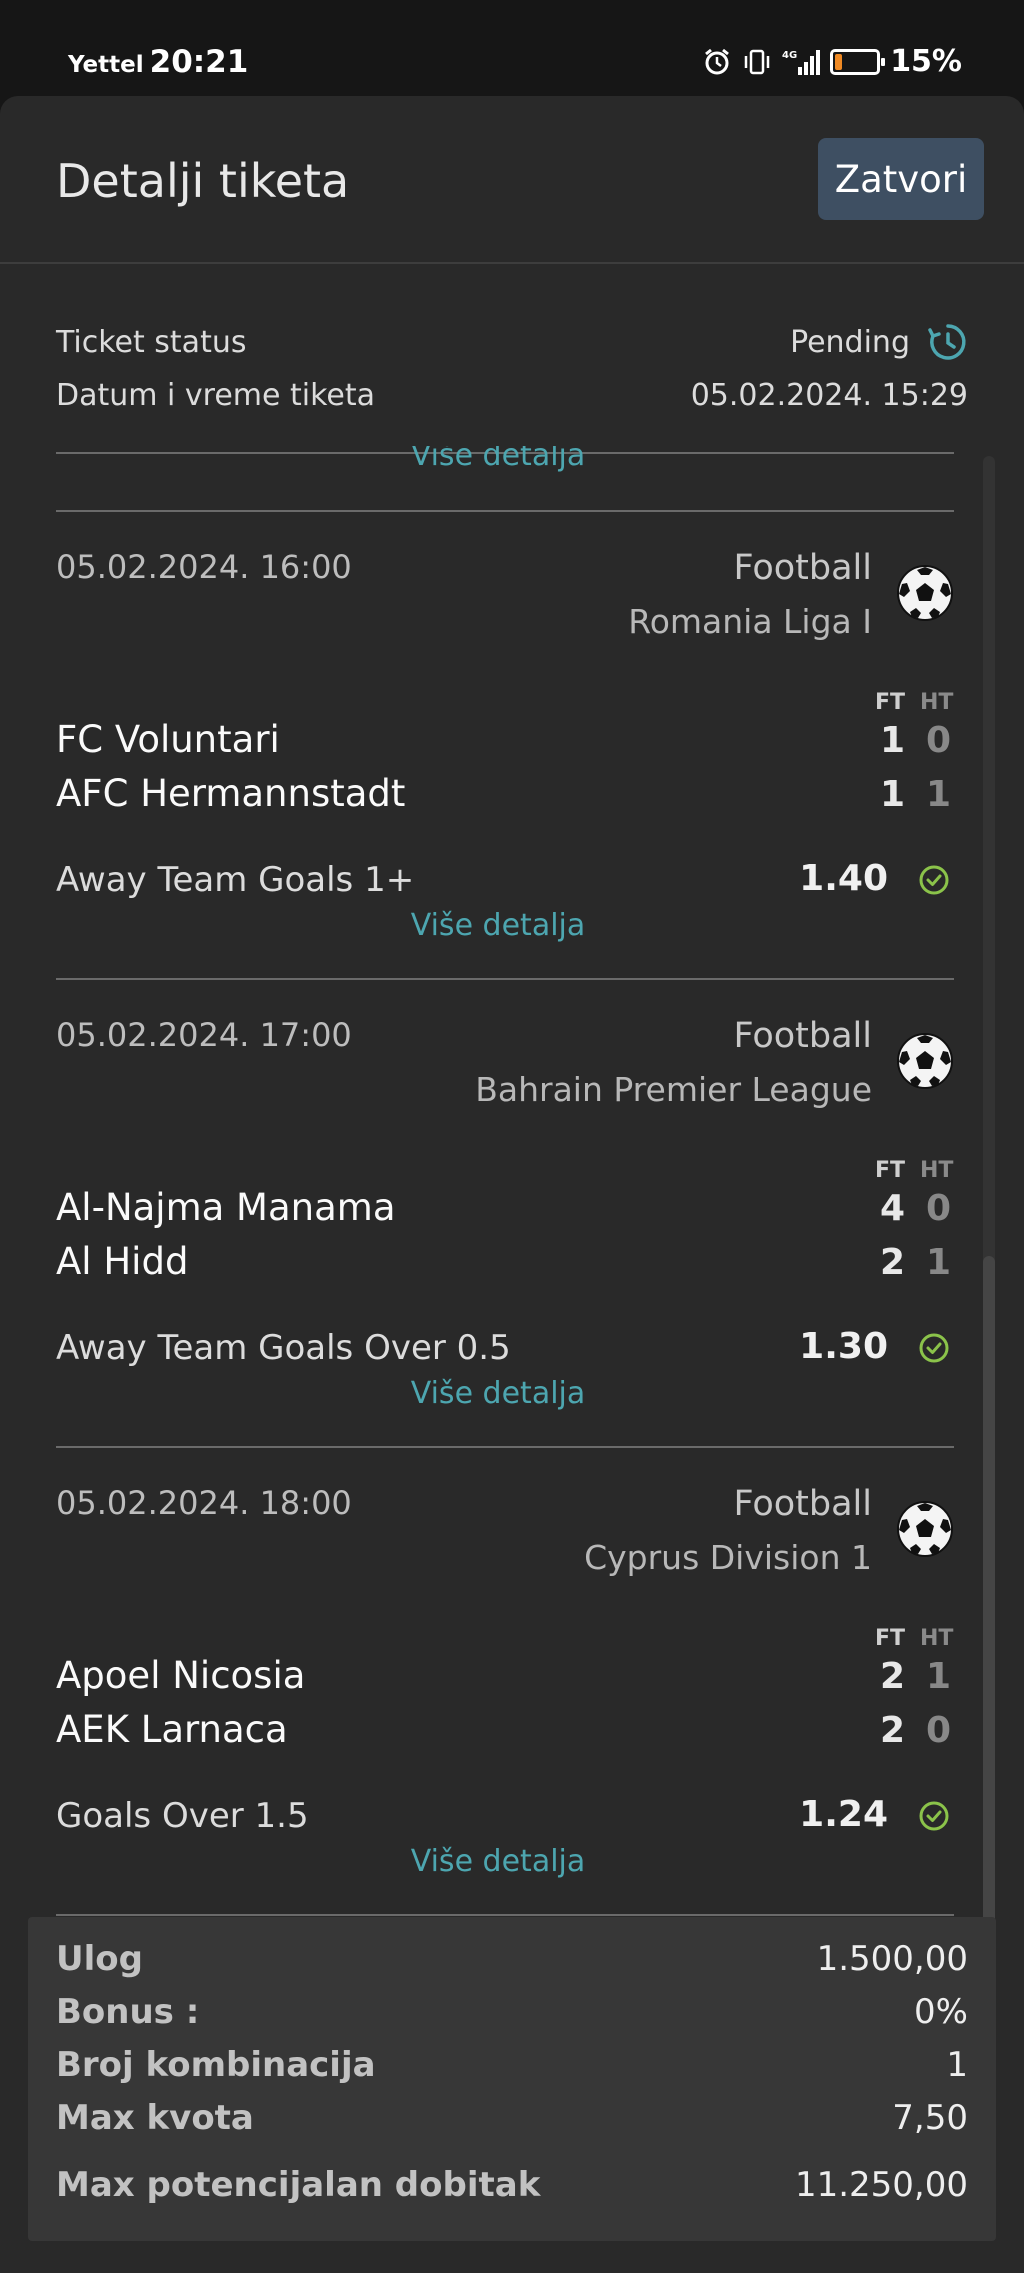 The image size is (1024, 2273). What do you see at coordinates (673, 1089) in the screenshot?
I see `match-league: Bahrain Premier League` at bounding box center [673, 1089].